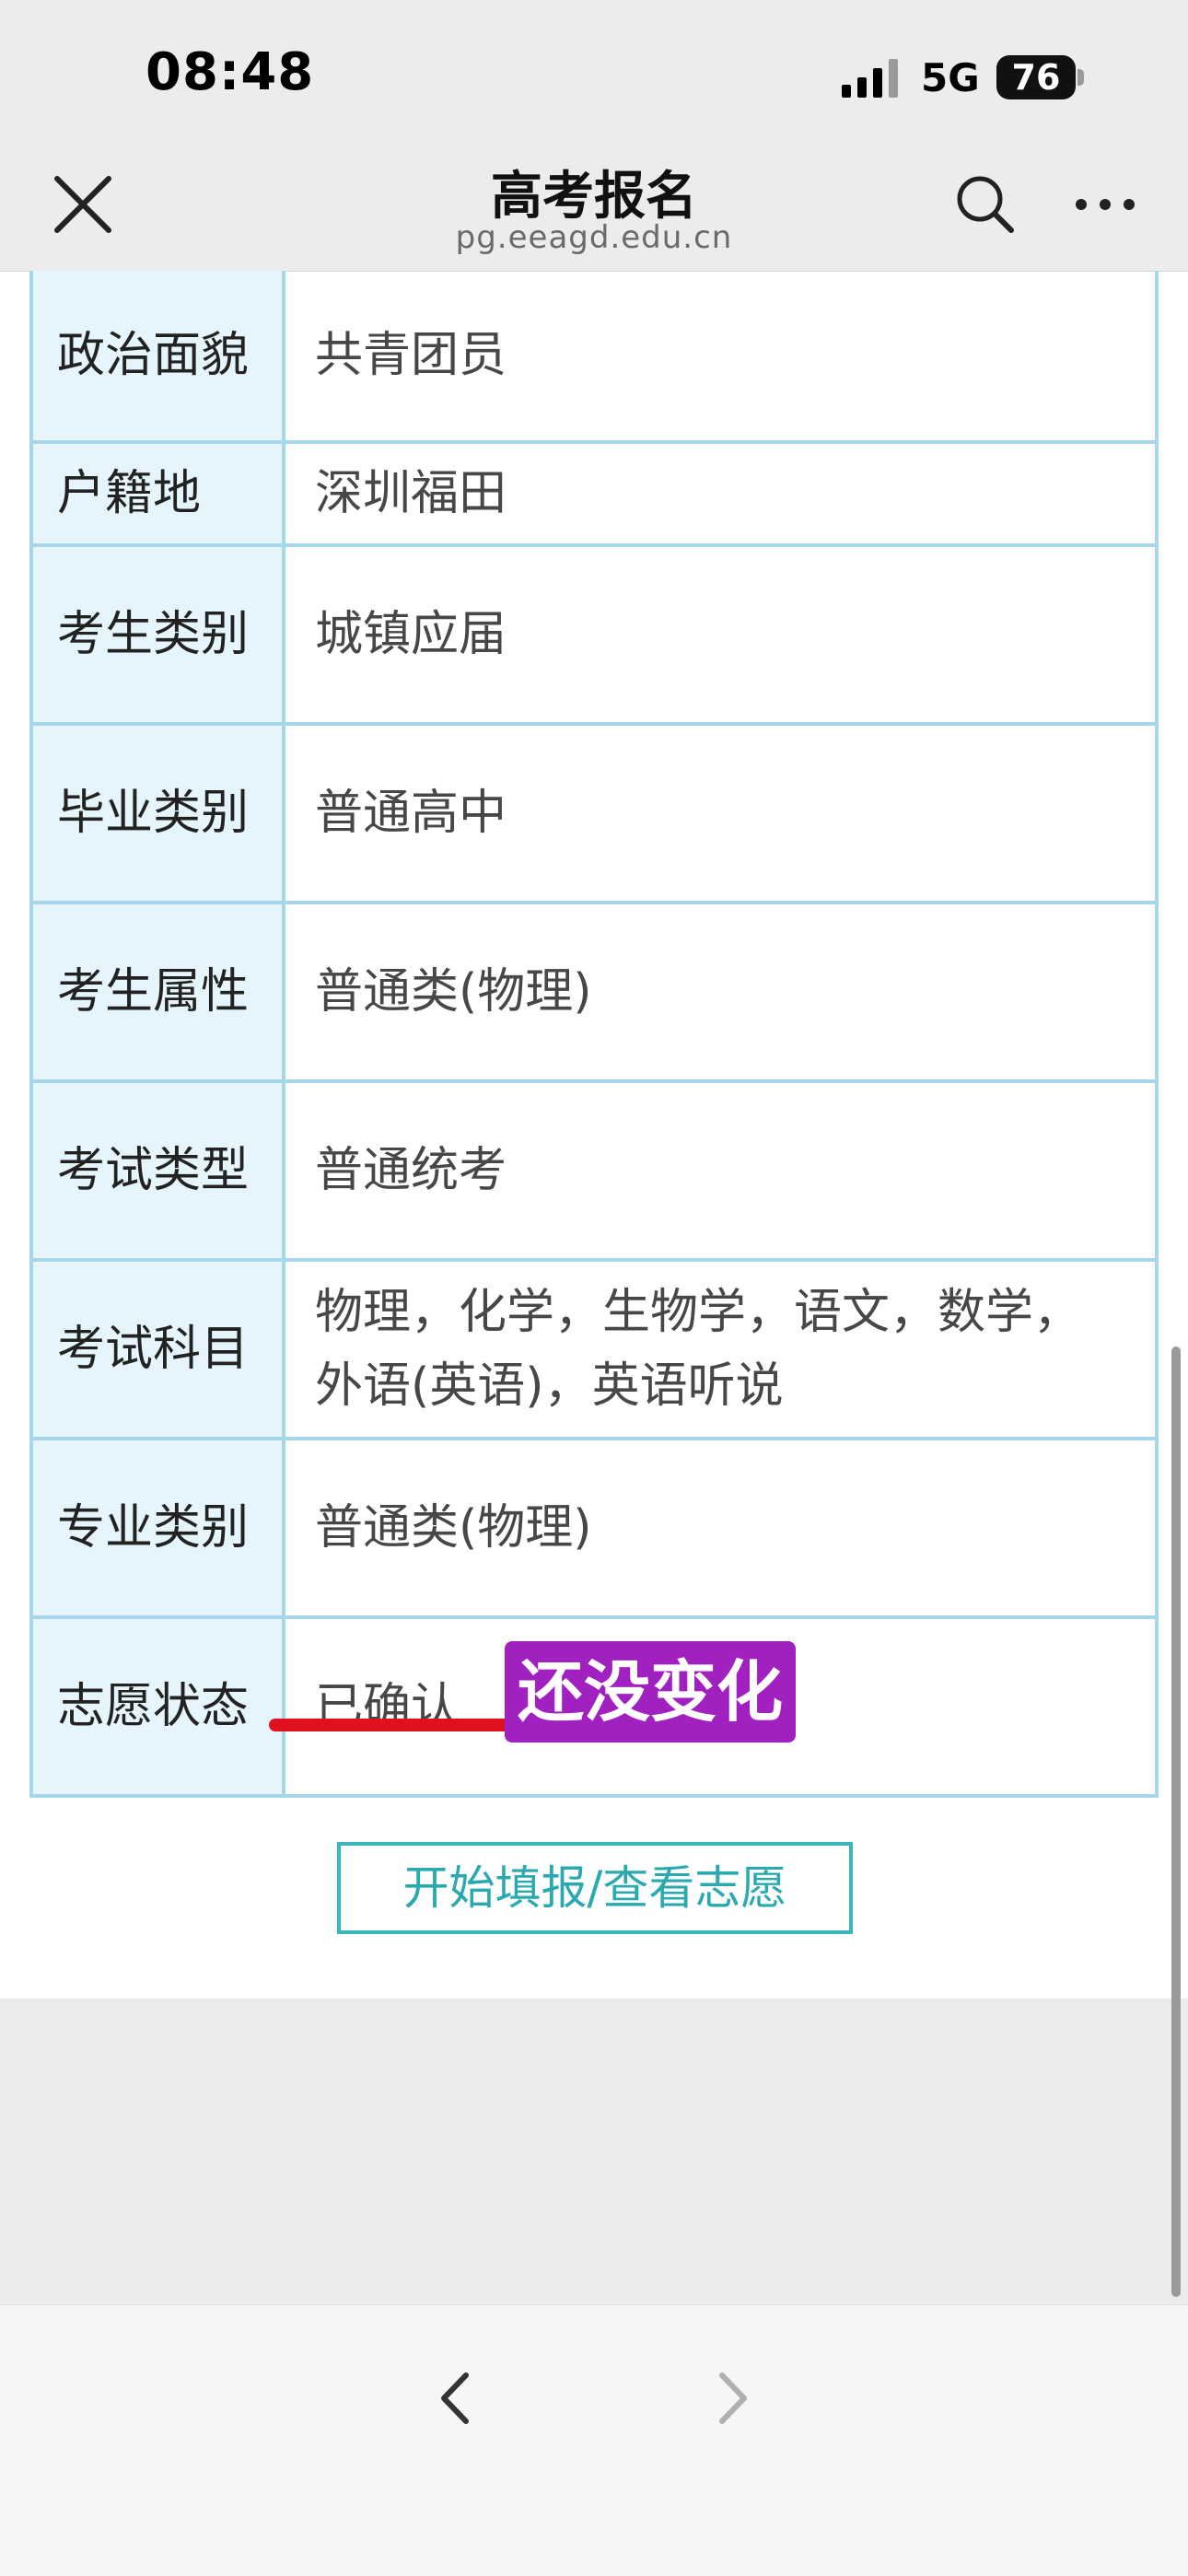 The image size is (1188, 2576). Describe the element at coordinates (870, 78) in the screenshot. I see `signal-strength-icon` at that location.